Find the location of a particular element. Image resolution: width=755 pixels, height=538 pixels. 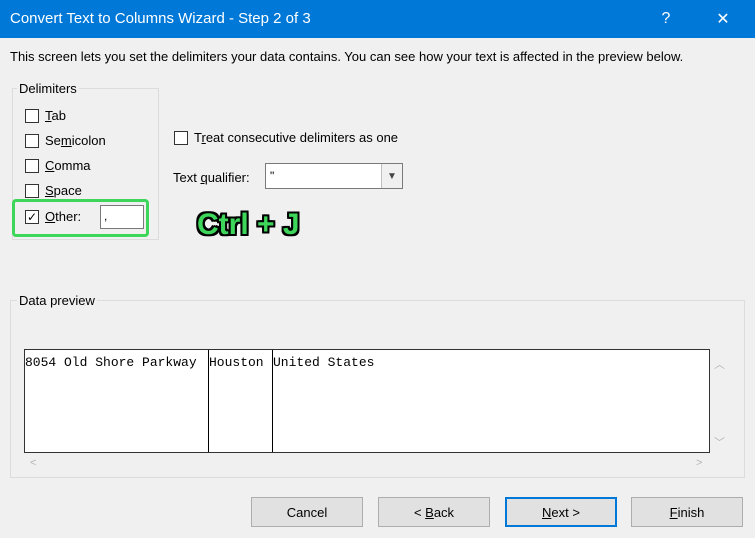

semicolon-label: Semicolon is located at coordinates (75, 140).